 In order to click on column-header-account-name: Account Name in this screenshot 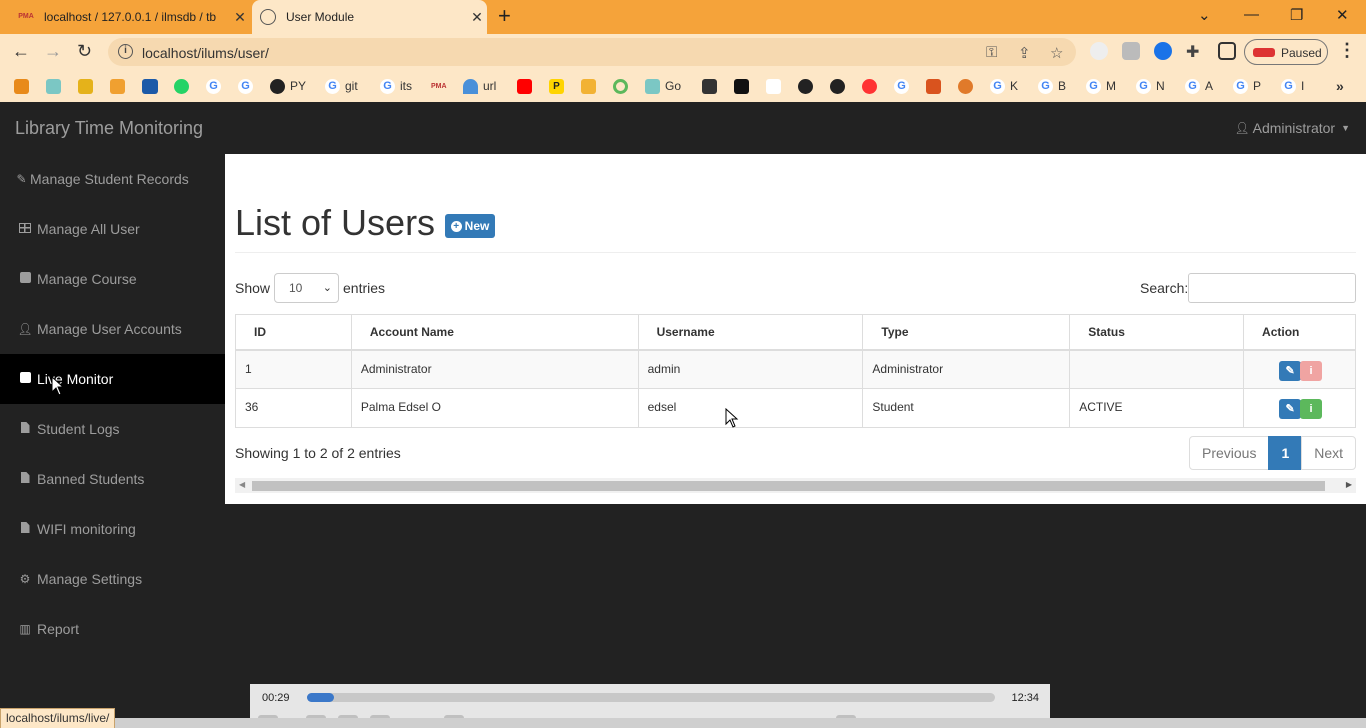, I will do `click(494, 332)`.